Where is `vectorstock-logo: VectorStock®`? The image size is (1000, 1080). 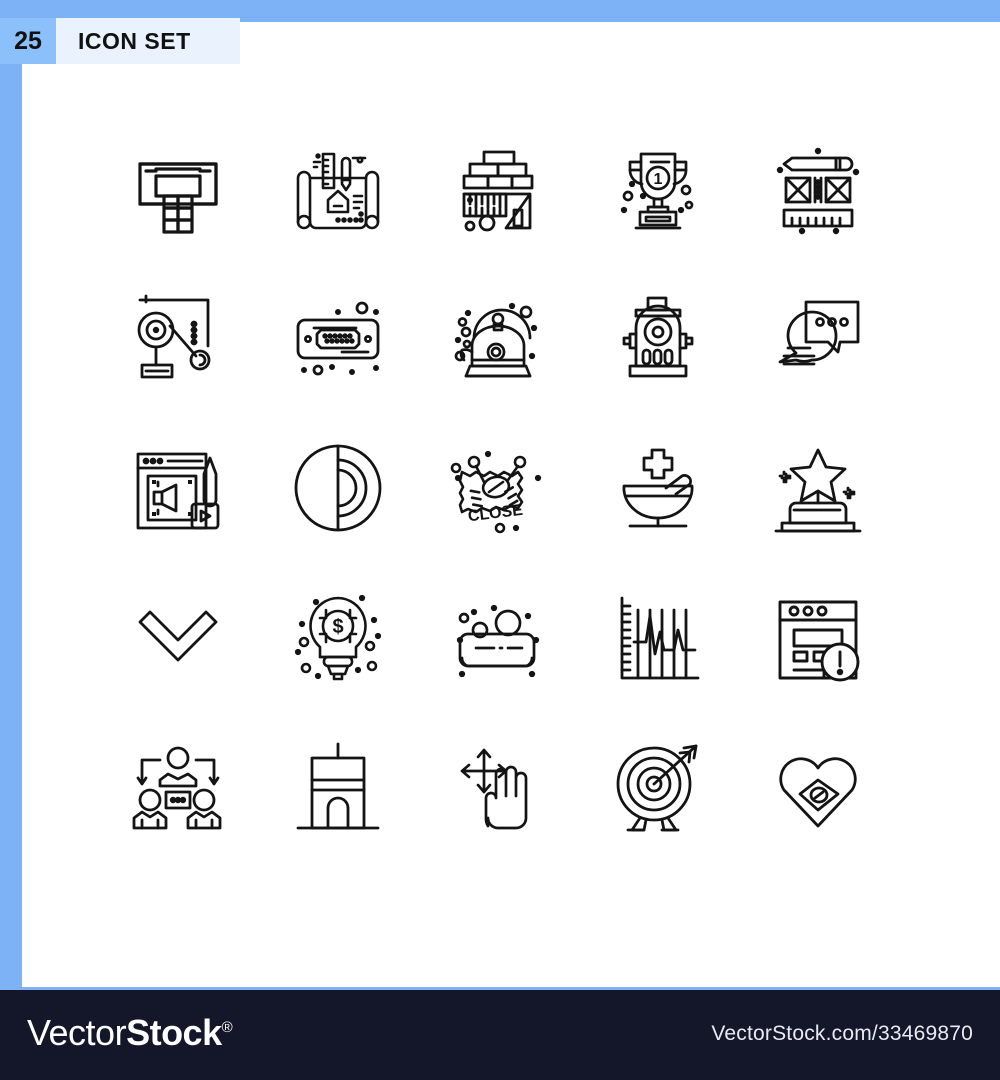 vectorstock-logo: VectorStock® is located at coordinates (130, 1033).